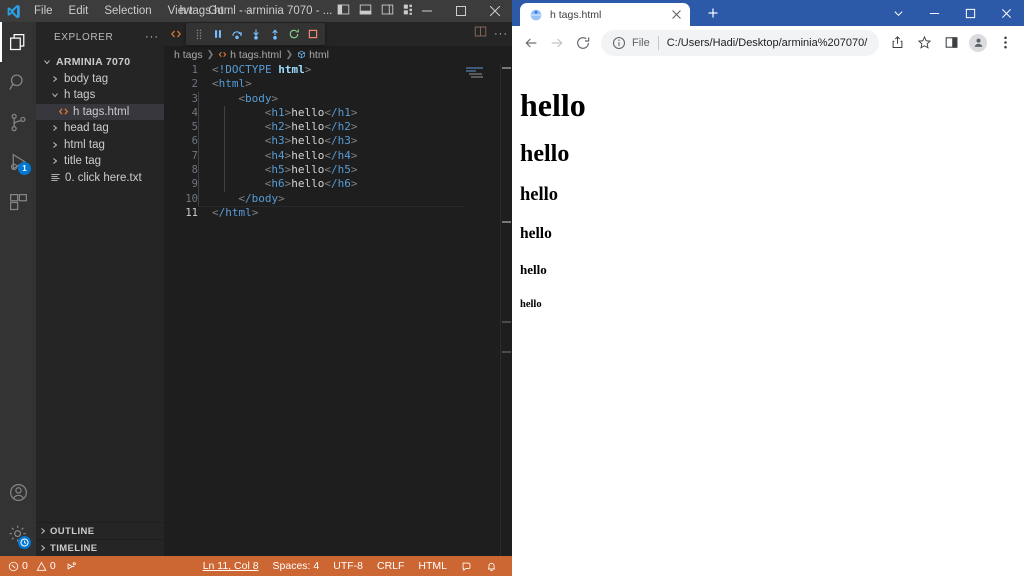 The height and width of the screenshot is (576, 1024). Describe the element at coordinates (217, 34) in the screenshot. I see `pause-icon` at that location.